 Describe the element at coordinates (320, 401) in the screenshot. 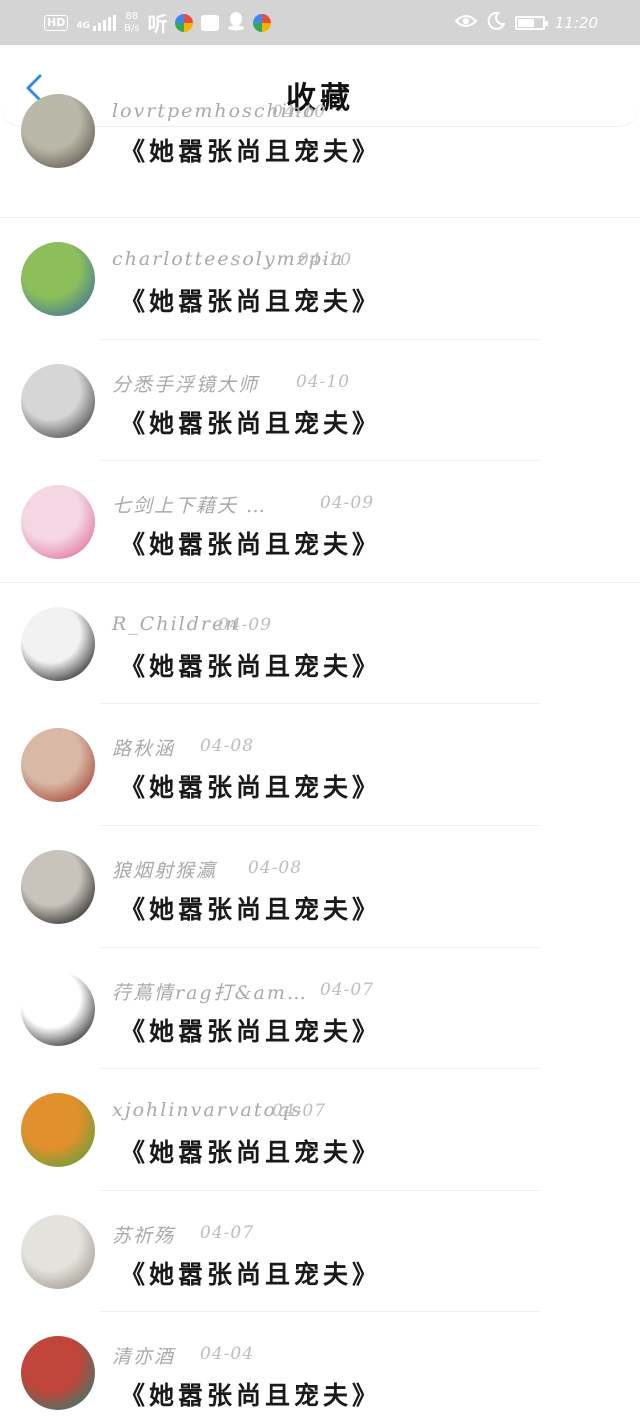

I see `list-item: 分悉手浮镜大师 04-10 《她嚣张尚且宠夫》` at that location.